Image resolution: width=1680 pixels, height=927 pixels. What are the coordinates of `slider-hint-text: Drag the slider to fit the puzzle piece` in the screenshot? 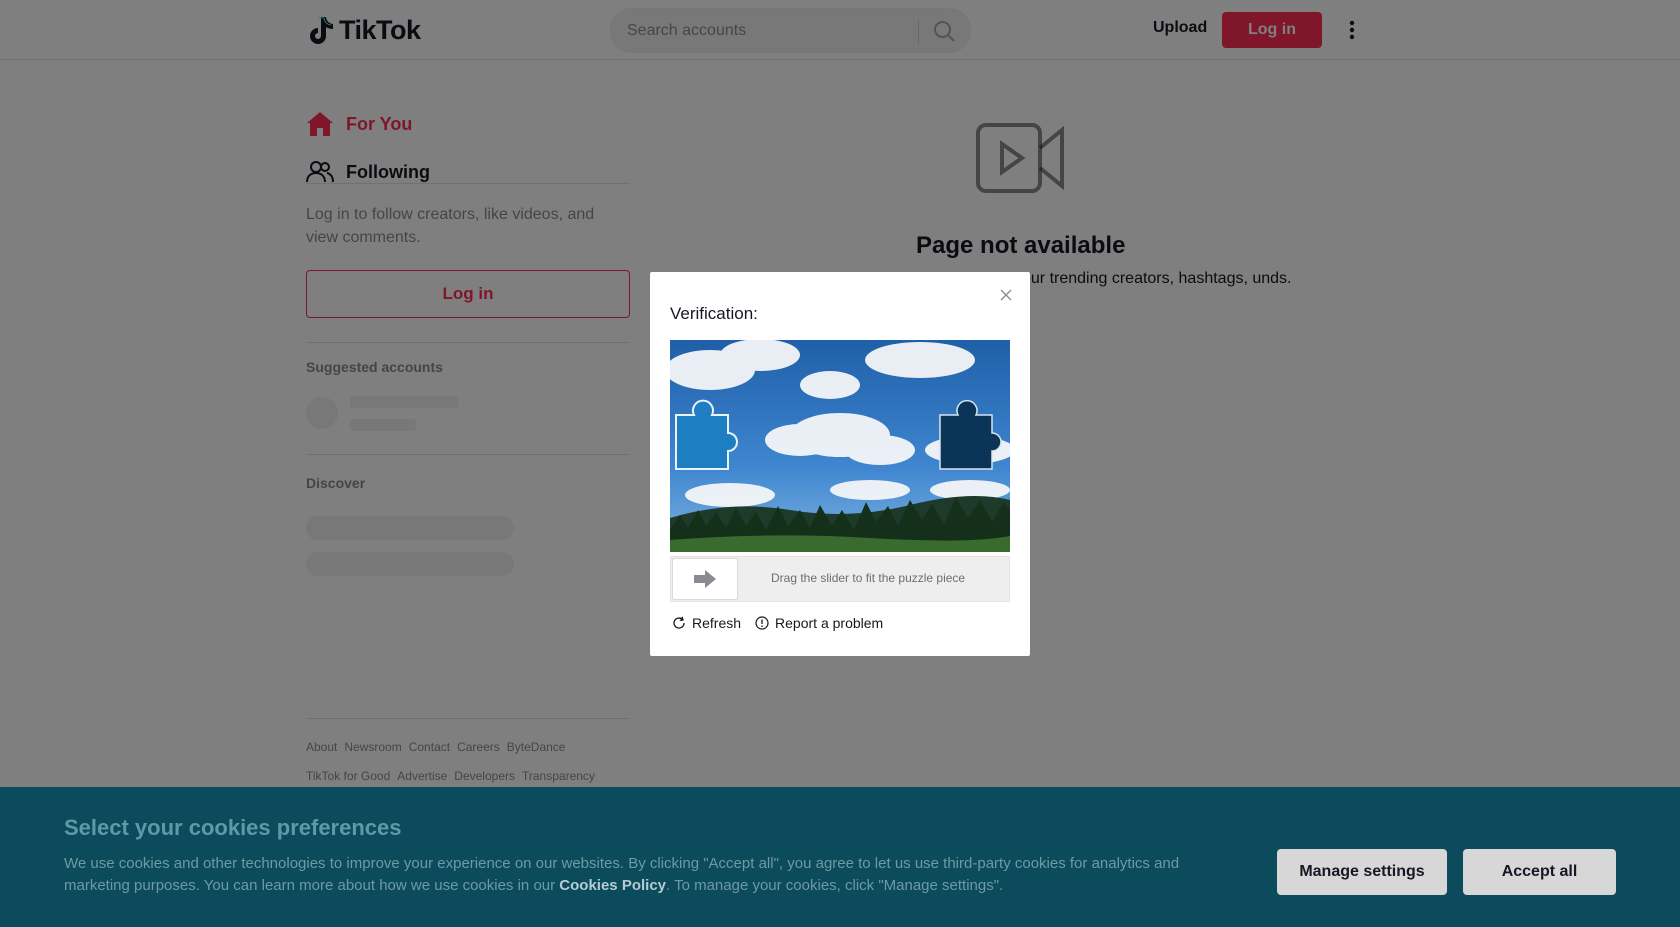 It's located at (868, 578).